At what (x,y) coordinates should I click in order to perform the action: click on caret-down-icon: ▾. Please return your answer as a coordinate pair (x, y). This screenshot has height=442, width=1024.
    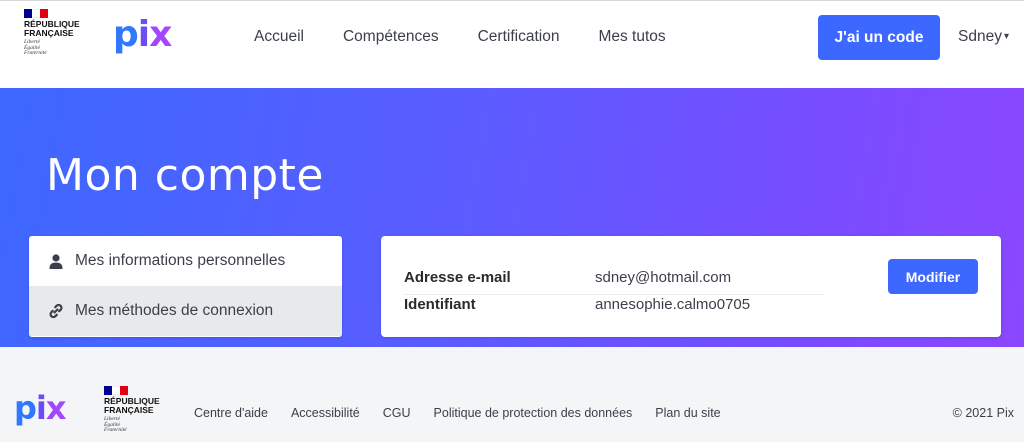
    Looking at the image, I should click on (1006, 37).